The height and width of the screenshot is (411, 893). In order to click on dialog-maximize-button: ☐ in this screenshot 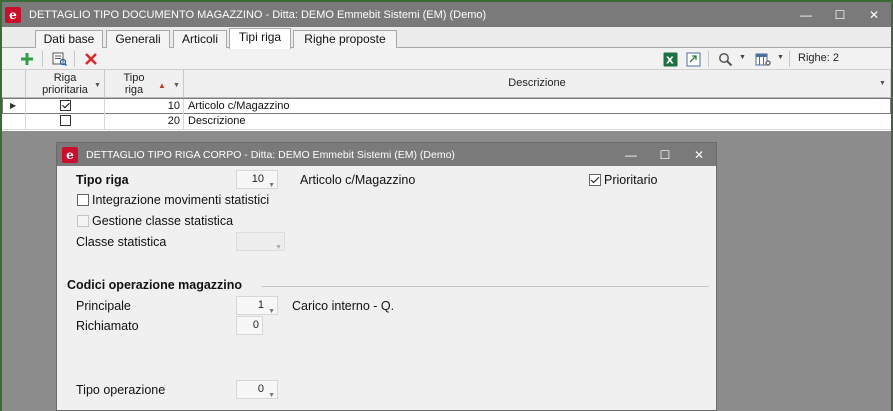, I will do `click(665, 154)`.